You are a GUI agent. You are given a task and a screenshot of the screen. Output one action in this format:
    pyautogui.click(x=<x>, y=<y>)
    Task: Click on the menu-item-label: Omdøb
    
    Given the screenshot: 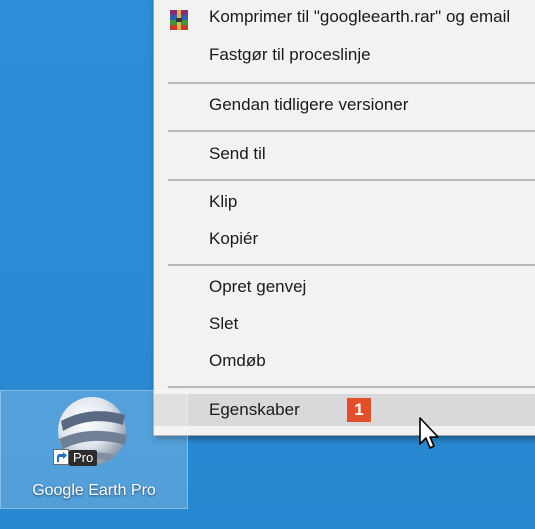 What is the action you would take?
    pyautogui.click(x=237, y=360)
    